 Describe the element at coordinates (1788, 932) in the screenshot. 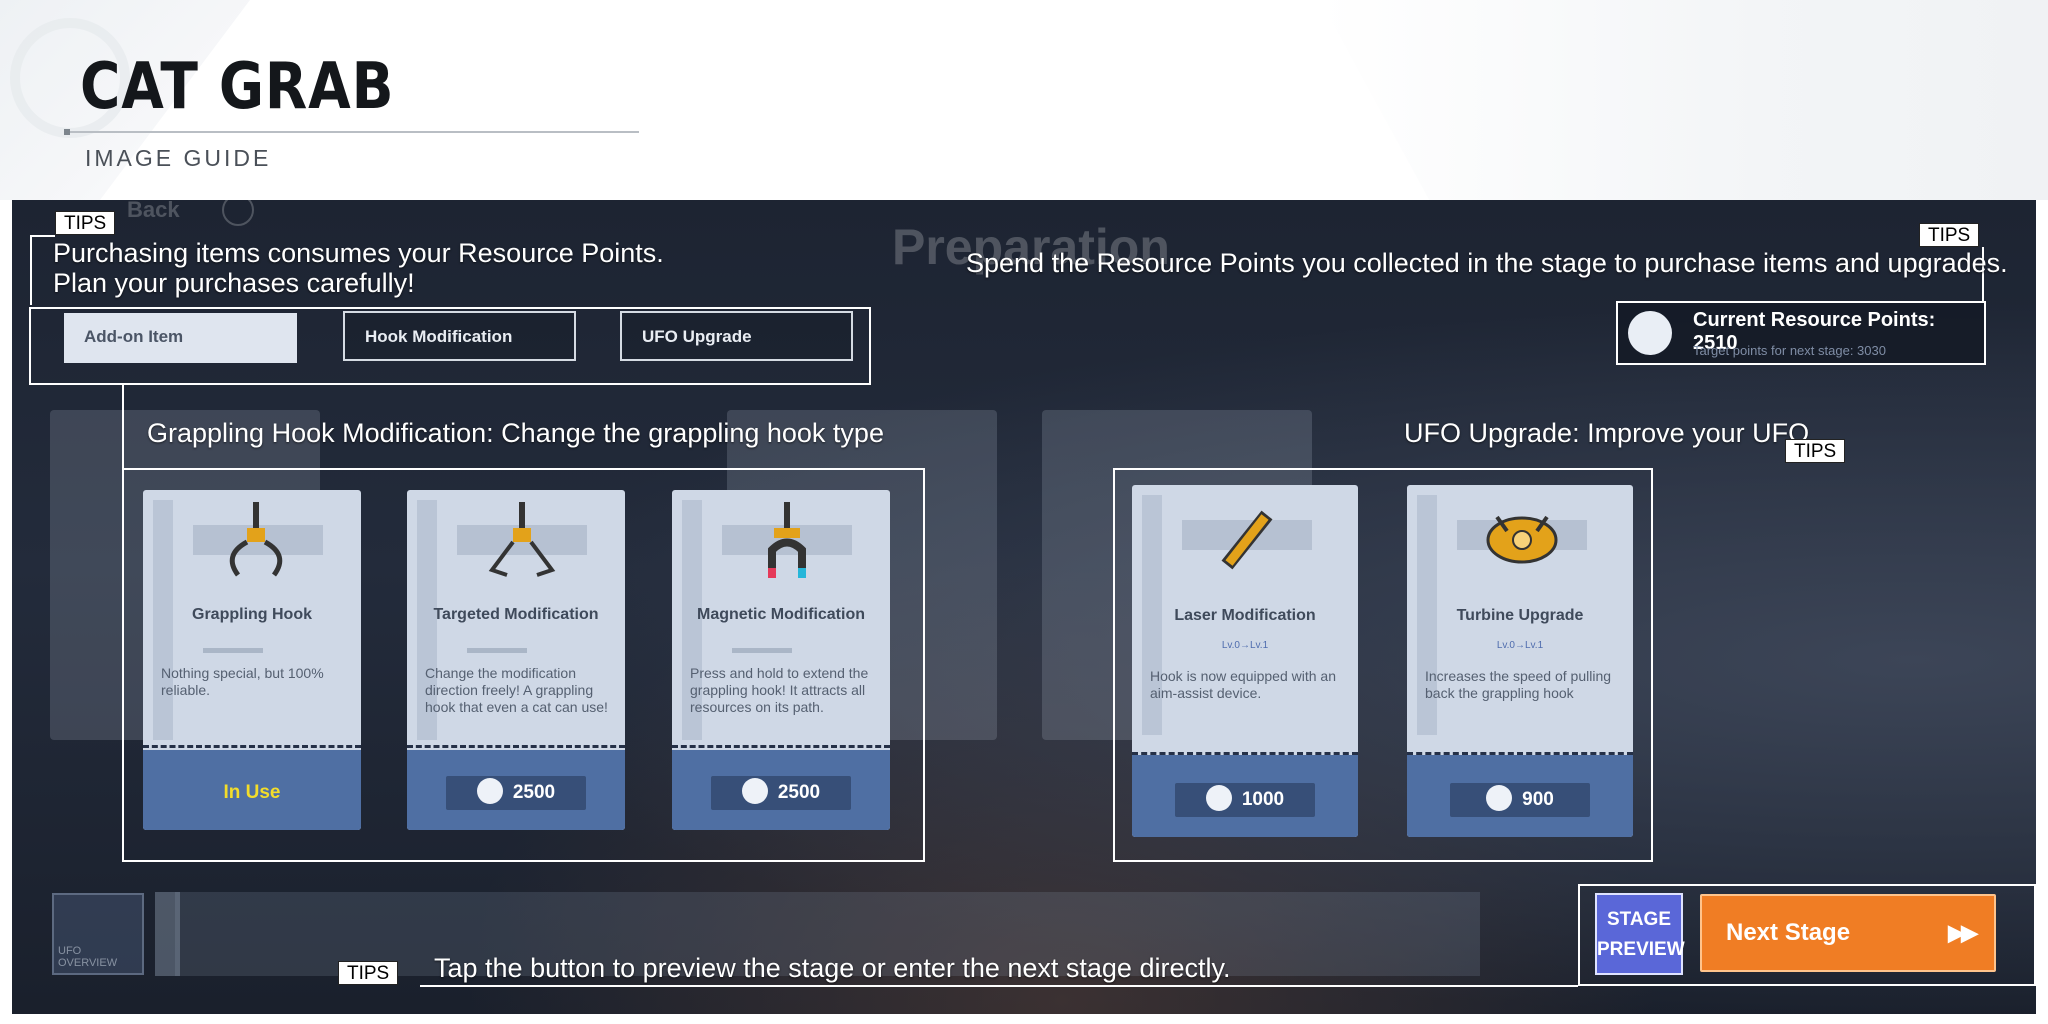

I see `next-stage-label: Next Stage` at that location.